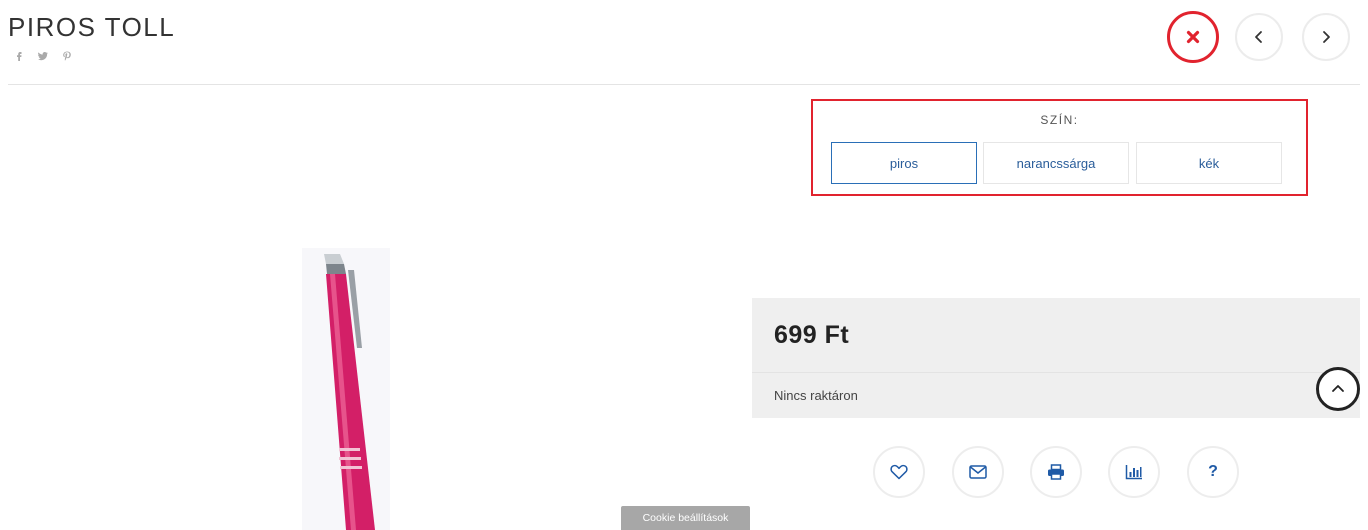 This screenshot has width=1368, height=530. I want to click on color-option-kek: kék, so click(1209, 163).